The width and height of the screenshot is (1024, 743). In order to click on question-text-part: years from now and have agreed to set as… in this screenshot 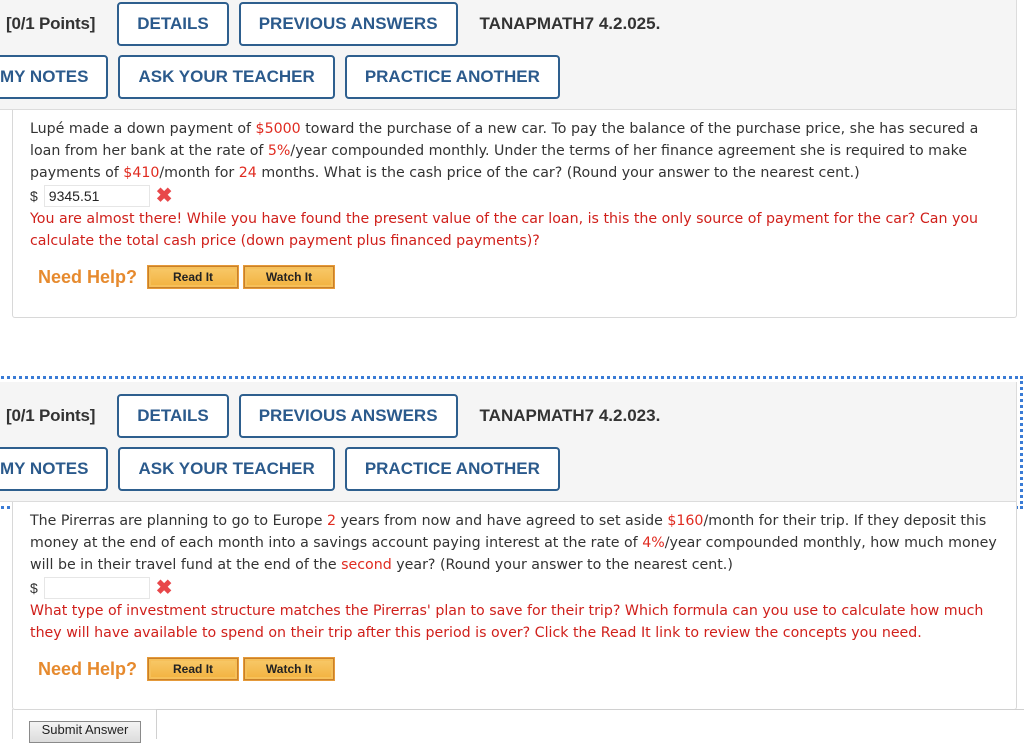, I will do `click(502, 521)`.